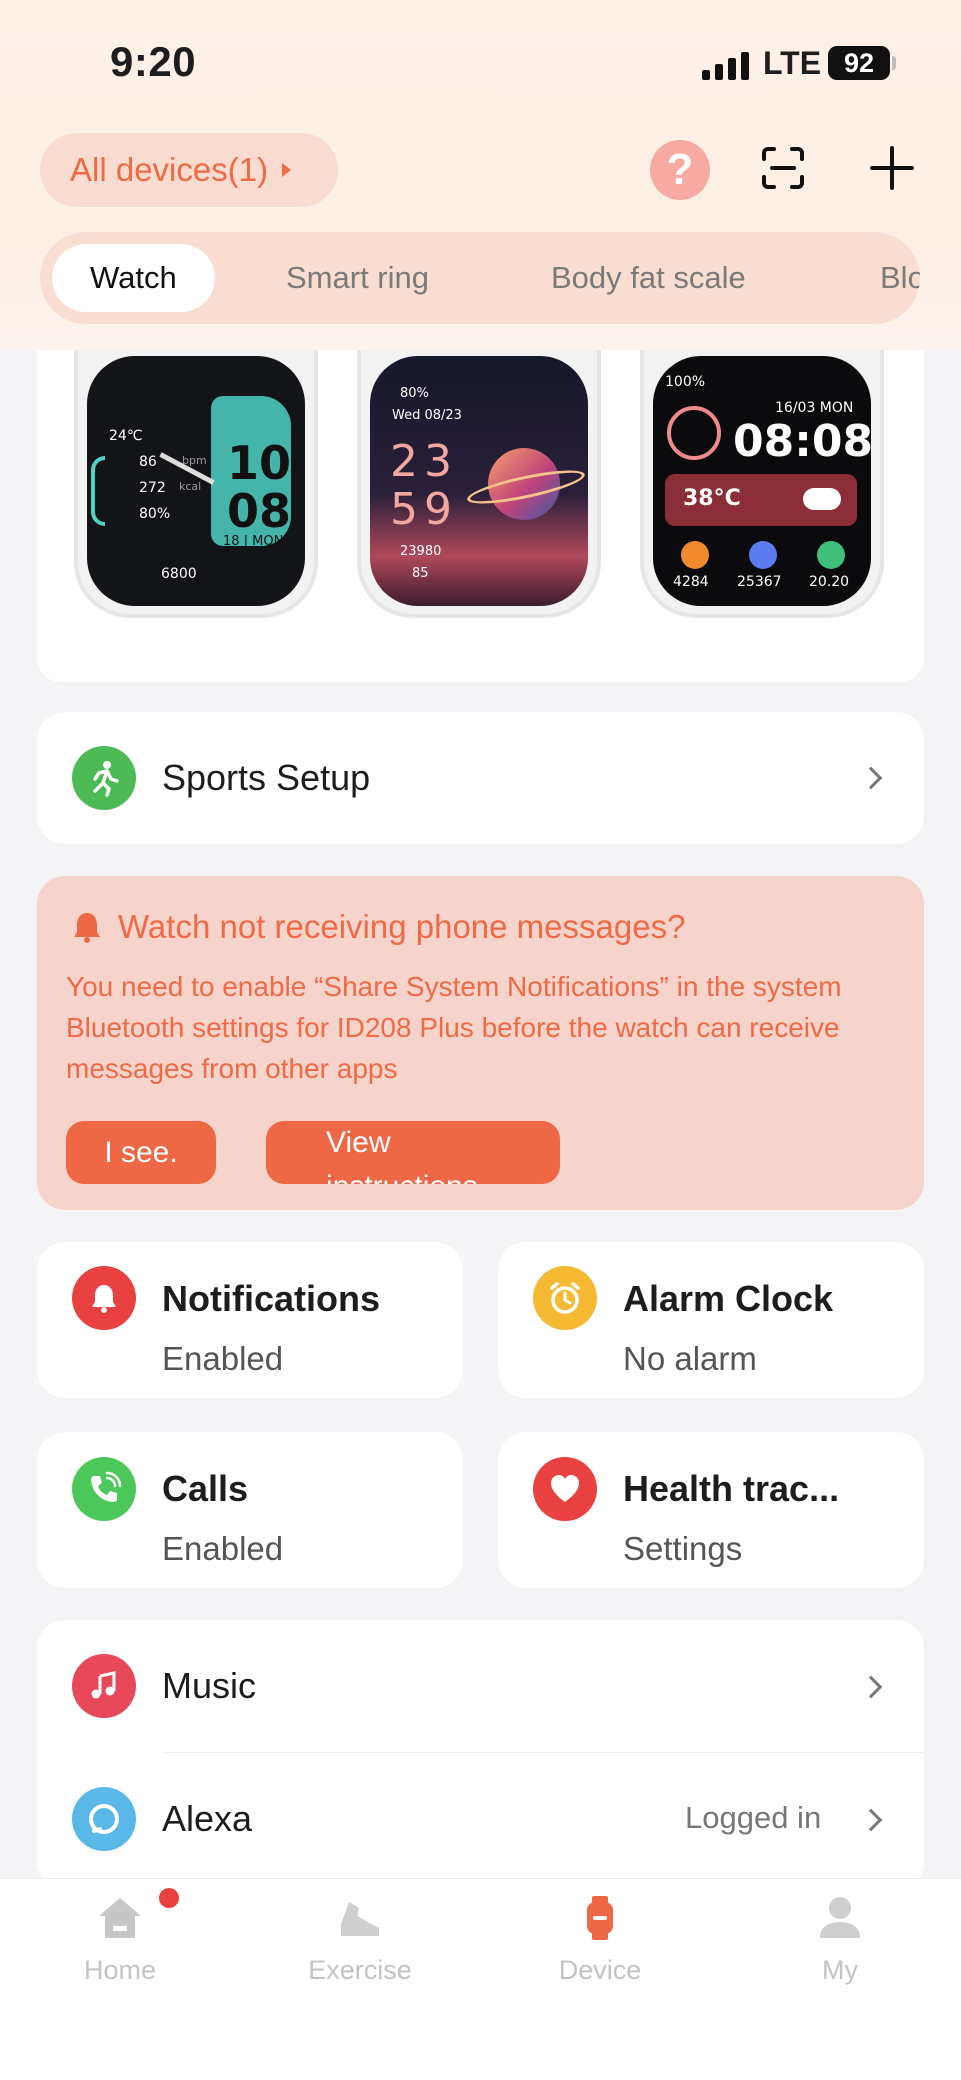 The width and height of the screenshot is (961, 2080). I want to click on bell-icon, so click(87, 928).